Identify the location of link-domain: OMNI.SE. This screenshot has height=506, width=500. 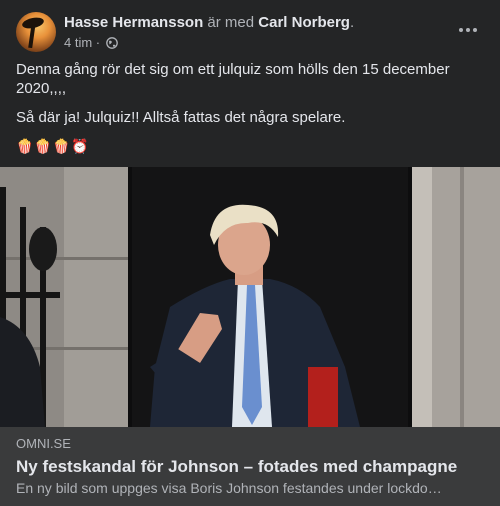
(43, 443).